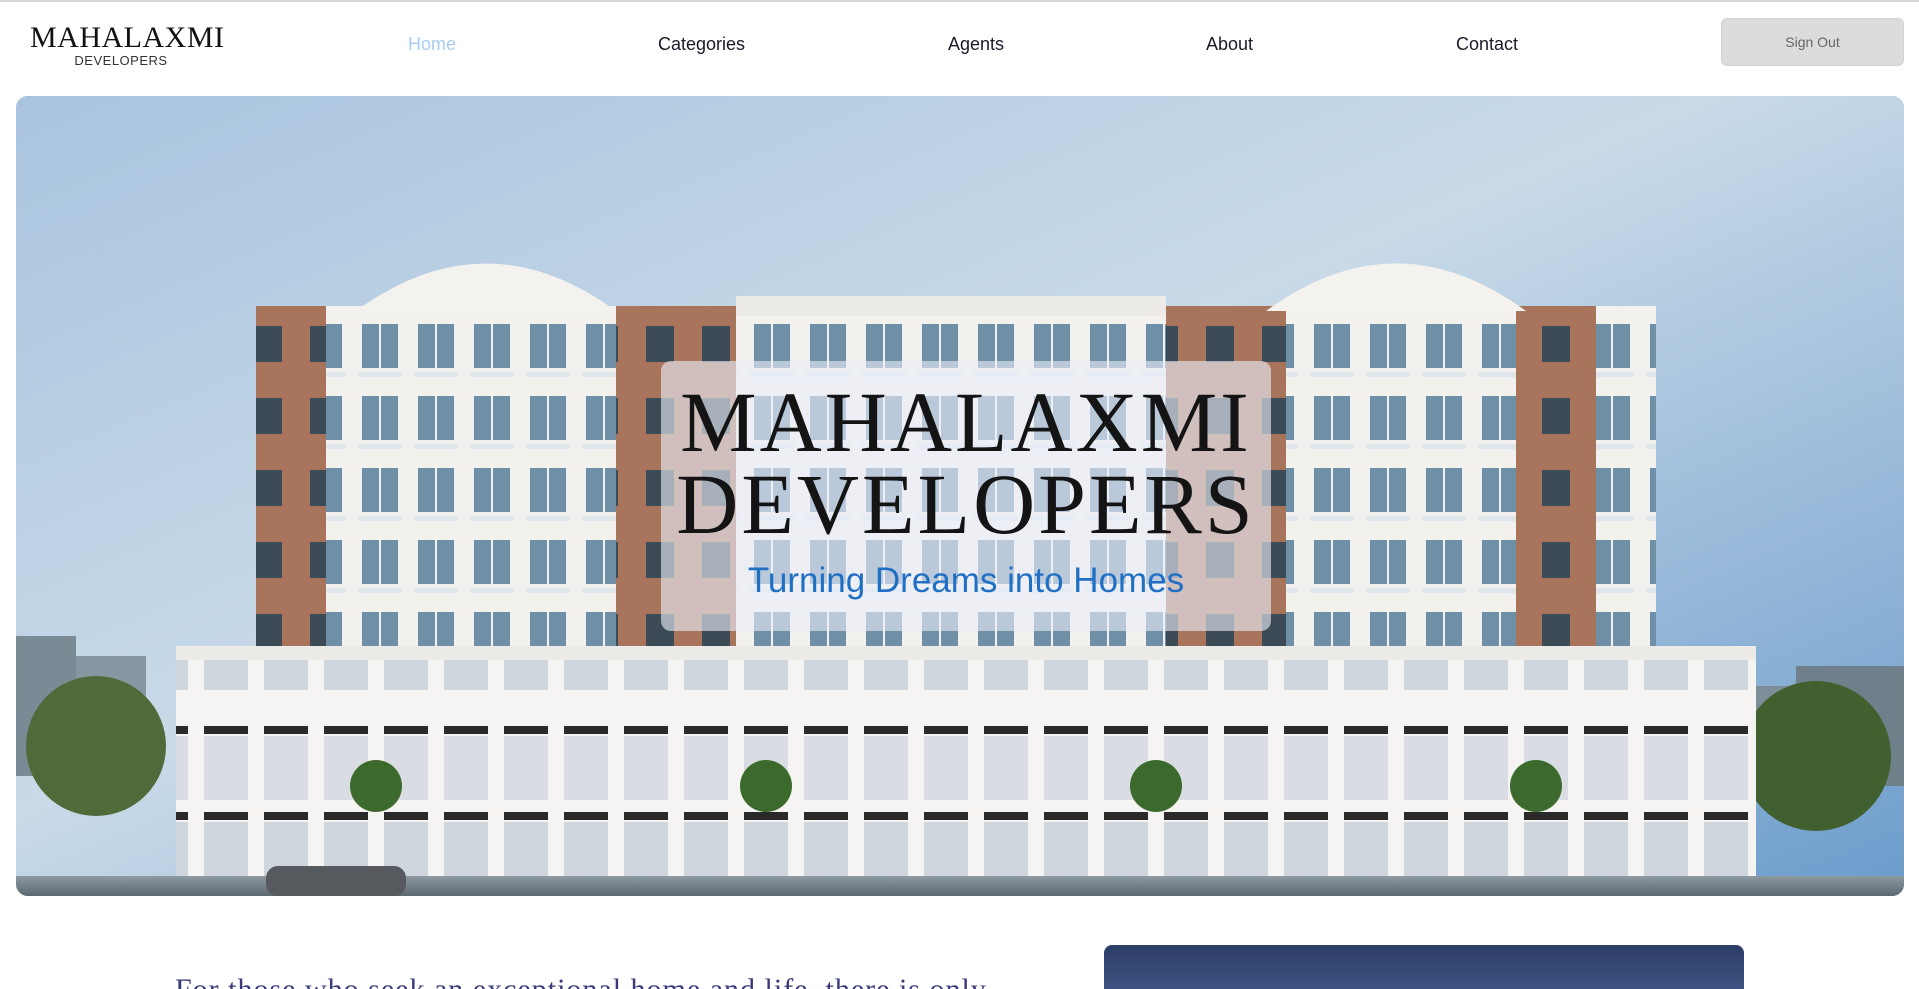 The width and height of the screenshot is (1919, 989). I want to click on hero-title: MAHALAXMI DEVELOPERS, so click(966, 456).